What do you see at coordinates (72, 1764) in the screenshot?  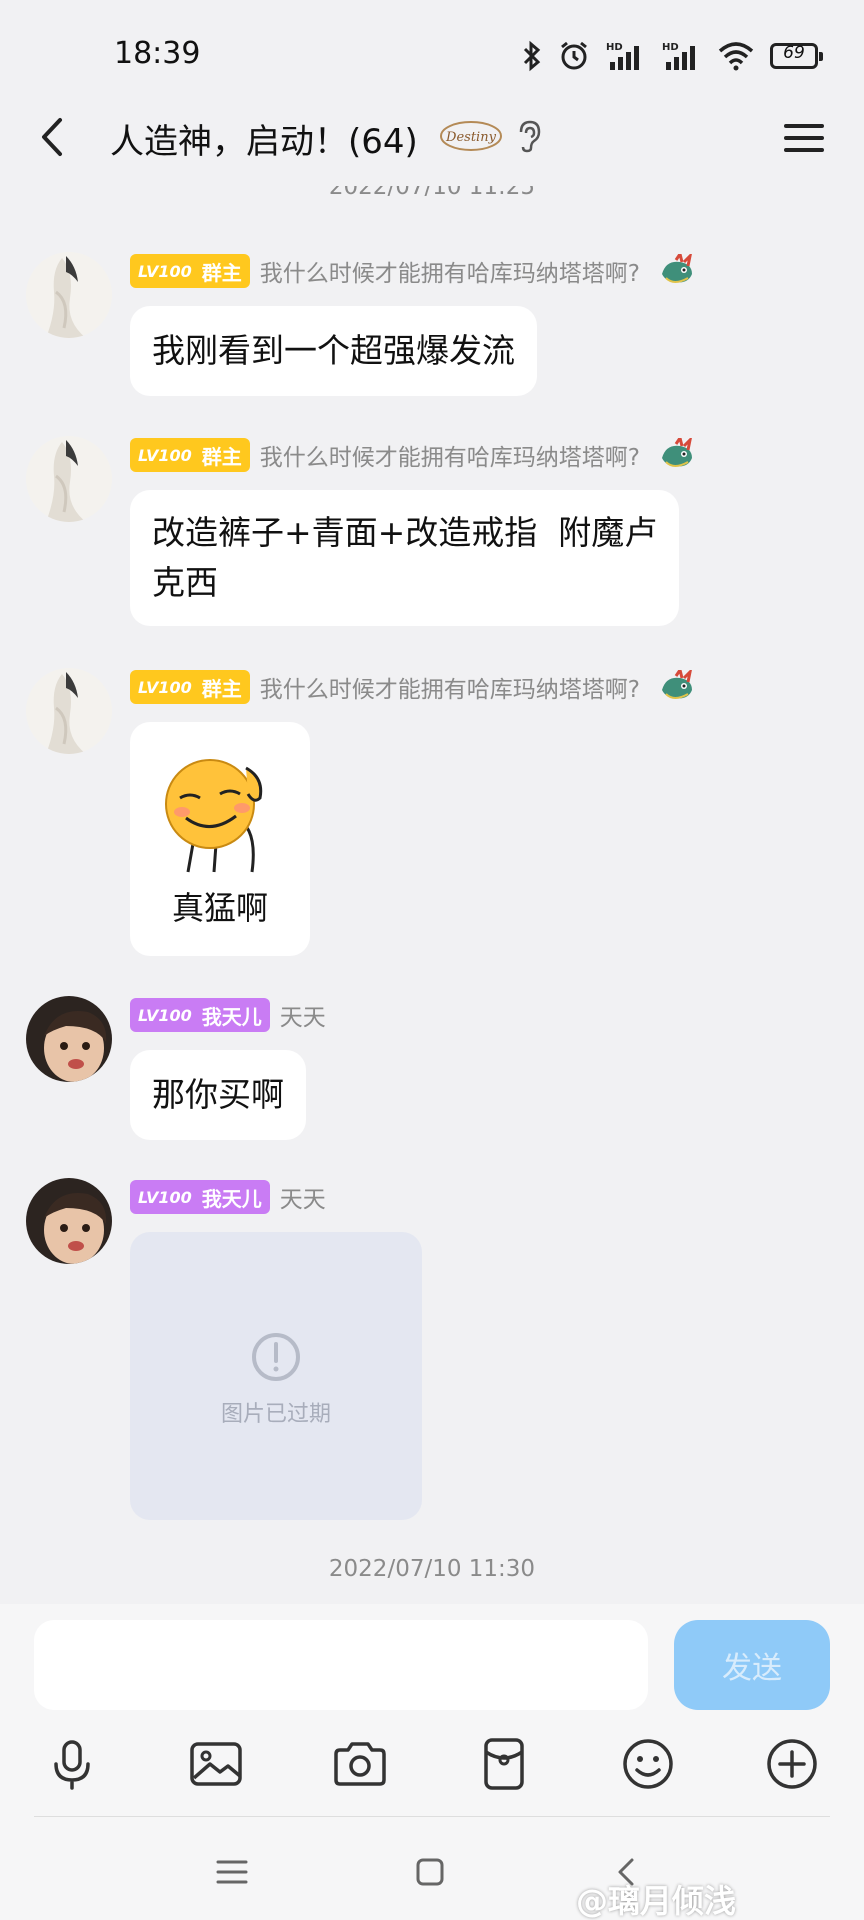 I see `mic-icon` at bounding box center [72, 1764].